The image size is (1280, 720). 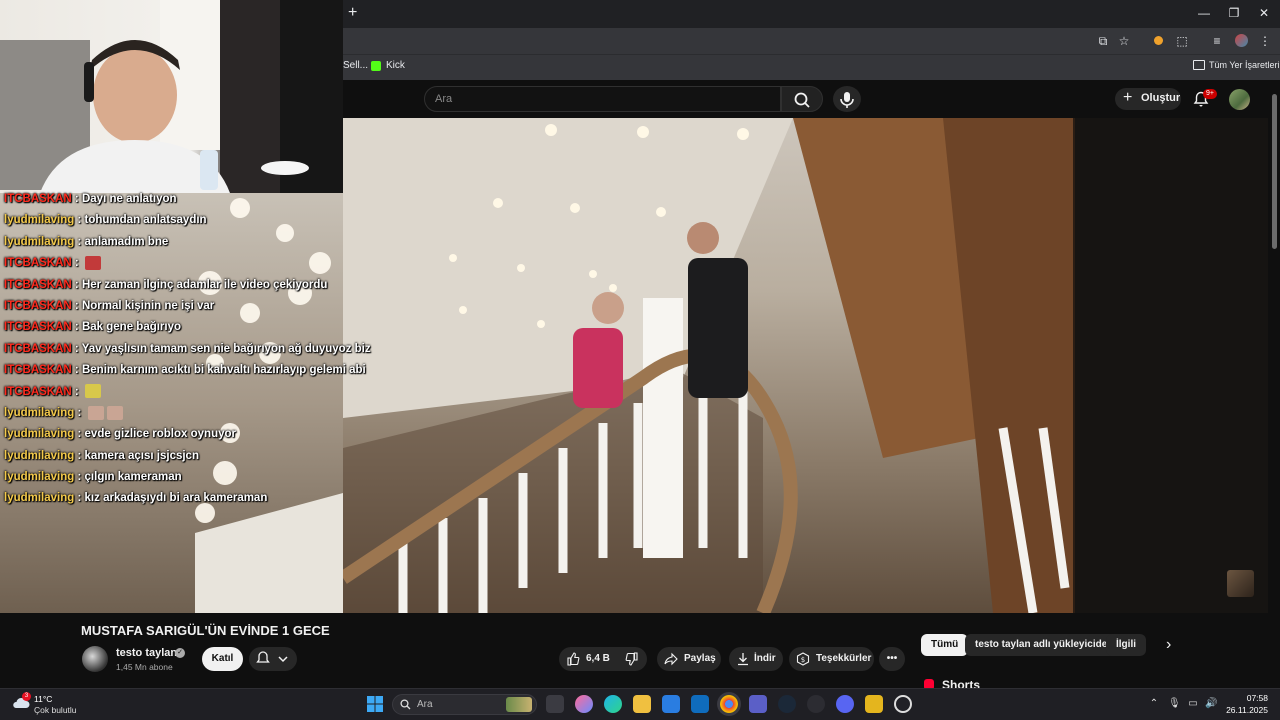 I want to click on chat-message: ITCBASKAN : Dayı ne anlatıyon, so click(x=90, y=199).